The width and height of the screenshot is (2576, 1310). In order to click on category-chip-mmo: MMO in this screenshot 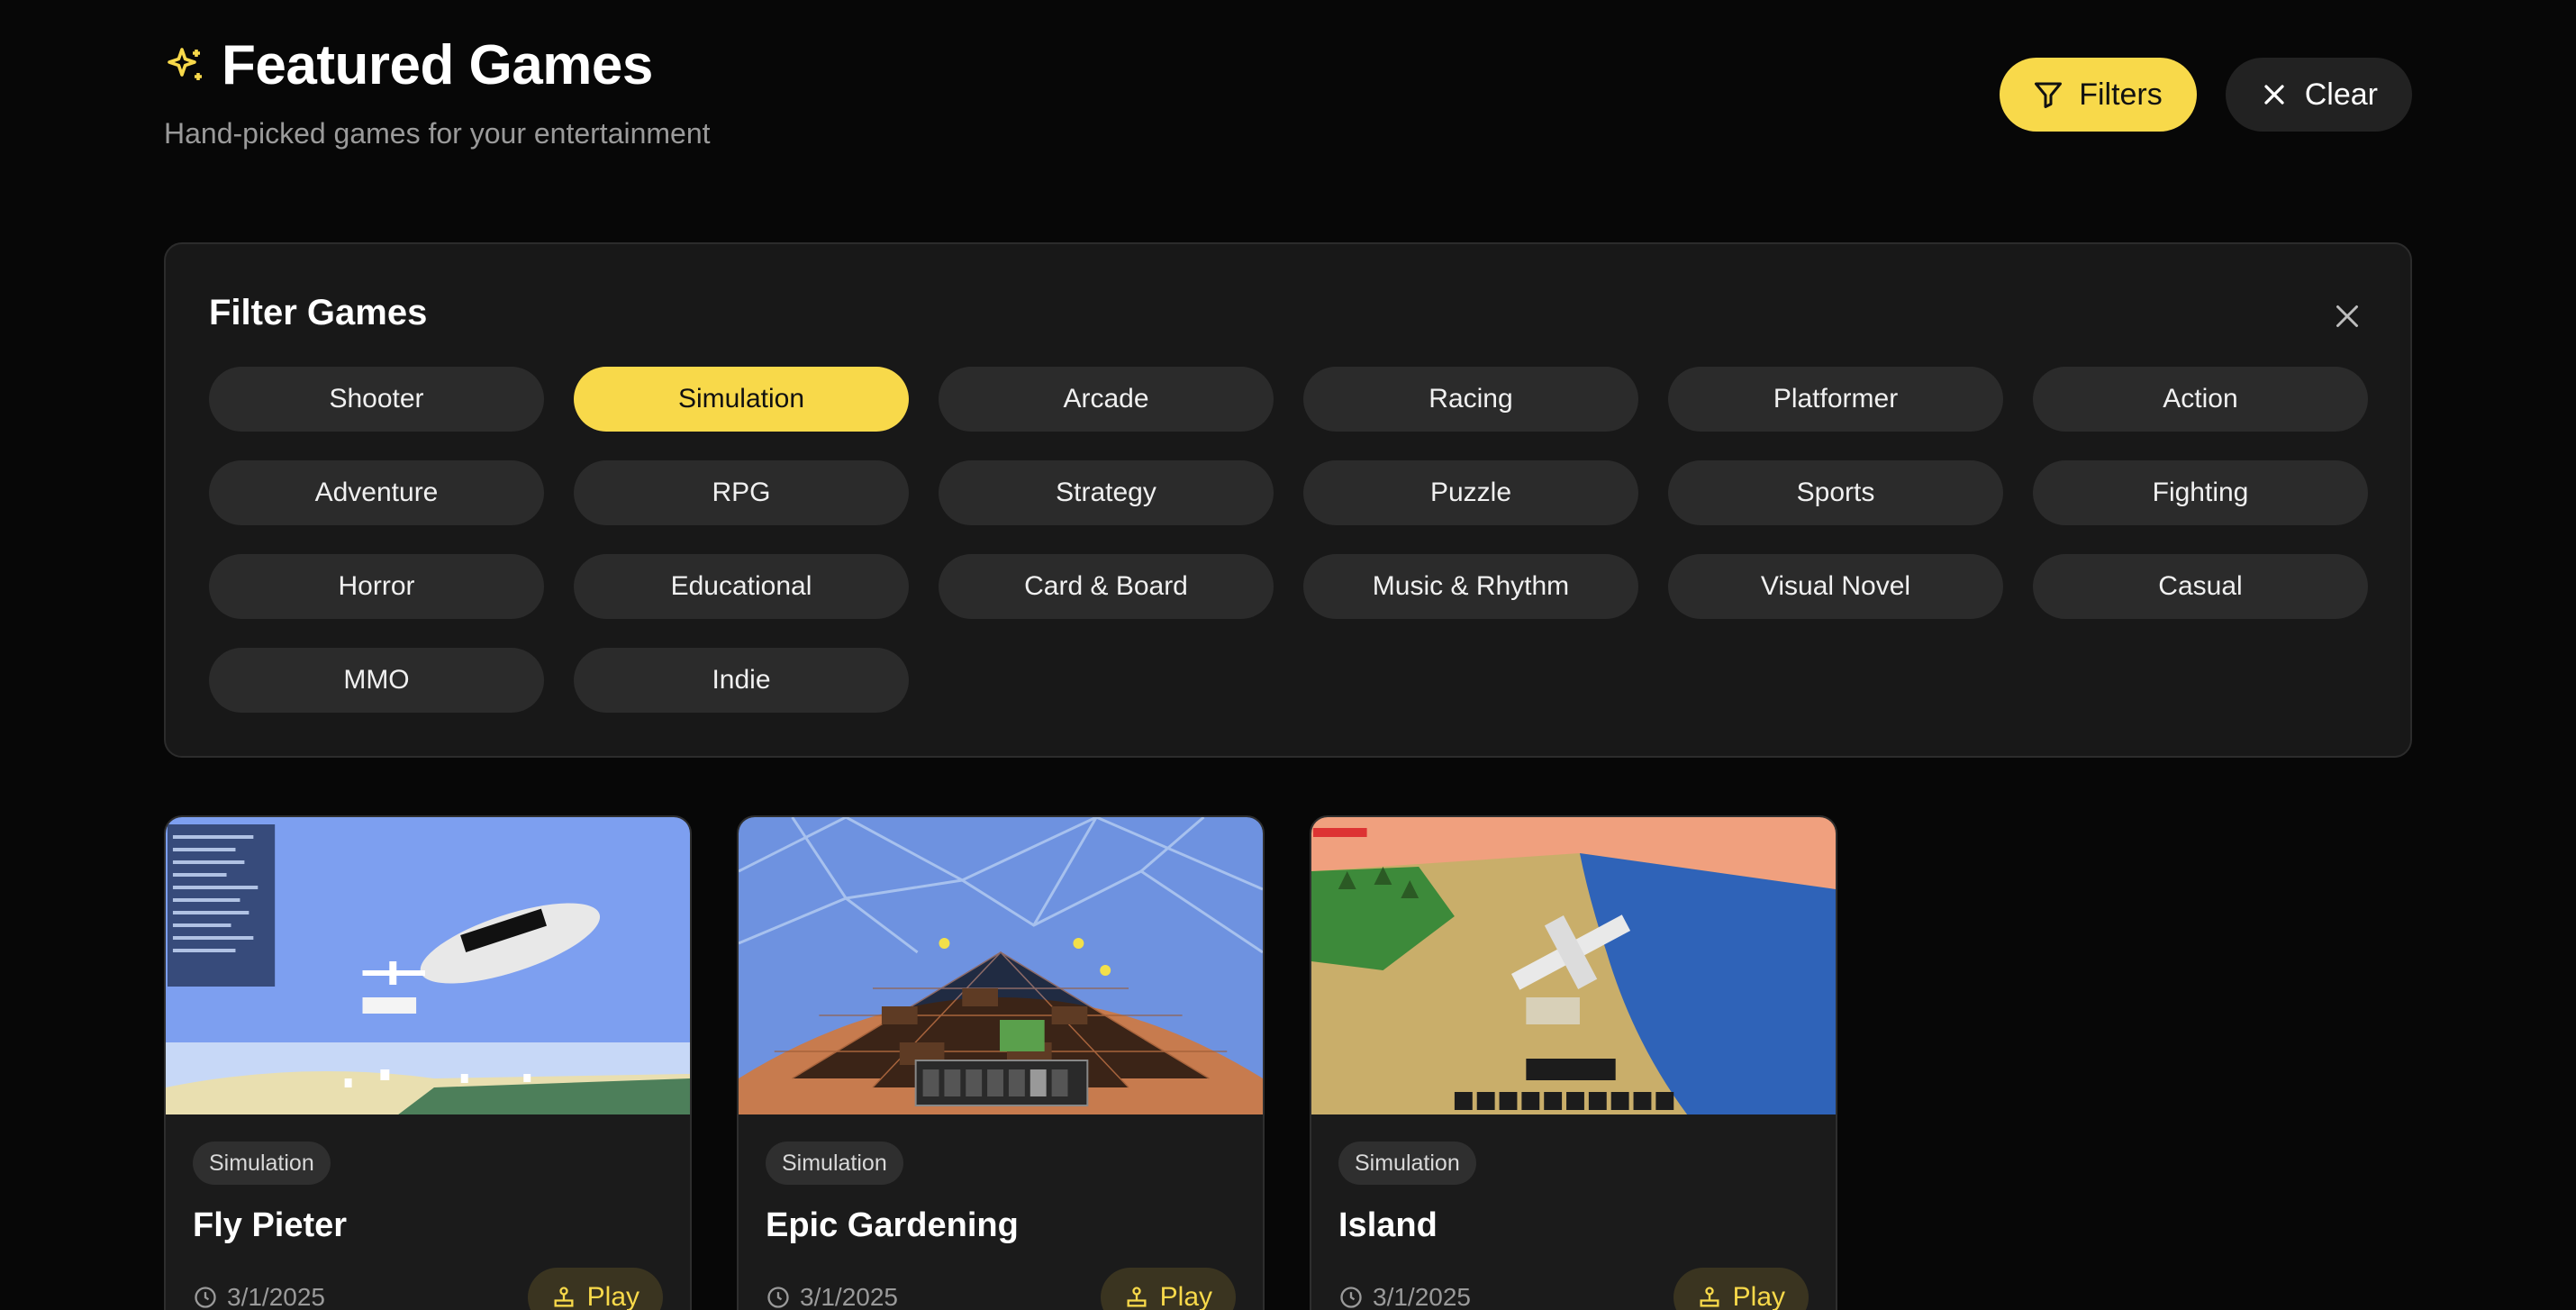, I will do `click(377, 680)`.